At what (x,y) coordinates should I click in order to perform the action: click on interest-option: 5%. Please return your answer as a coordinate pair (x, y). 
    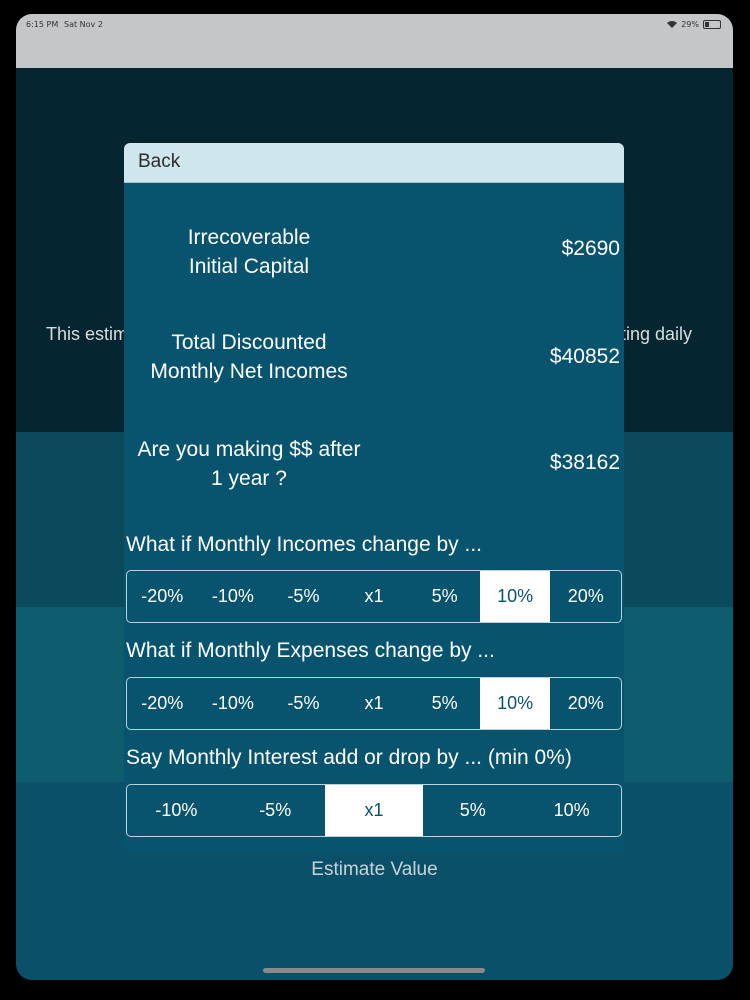
    Looking at the image, I should click on (472, 810).